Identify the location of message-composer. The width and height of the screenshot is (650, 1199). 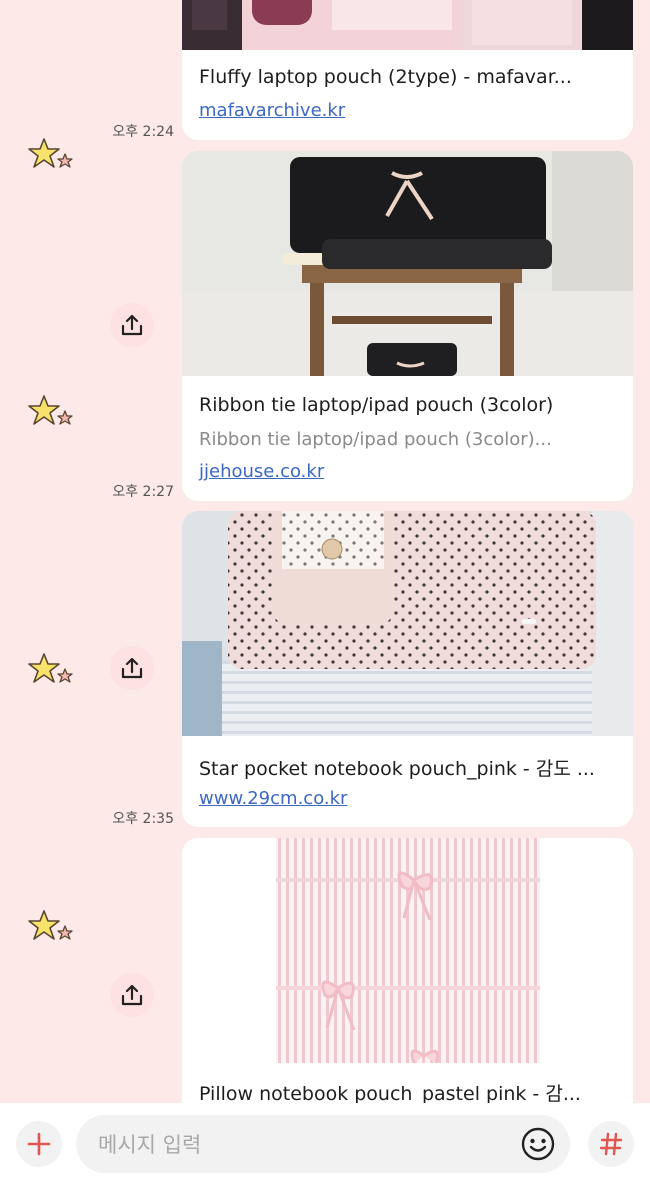
(325, 1151).